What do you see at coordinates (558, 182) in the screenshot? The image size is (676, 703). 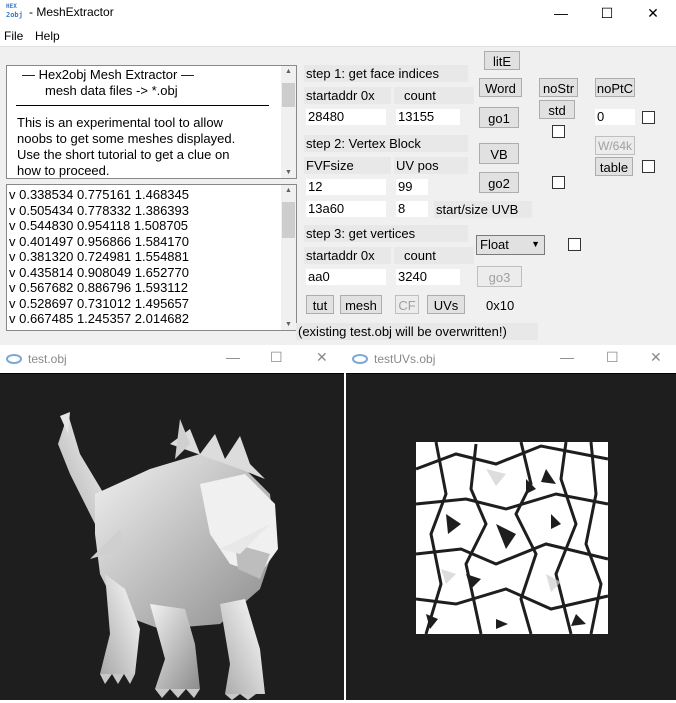 I see `go2-checkbox` at bounding box center [558, 182].